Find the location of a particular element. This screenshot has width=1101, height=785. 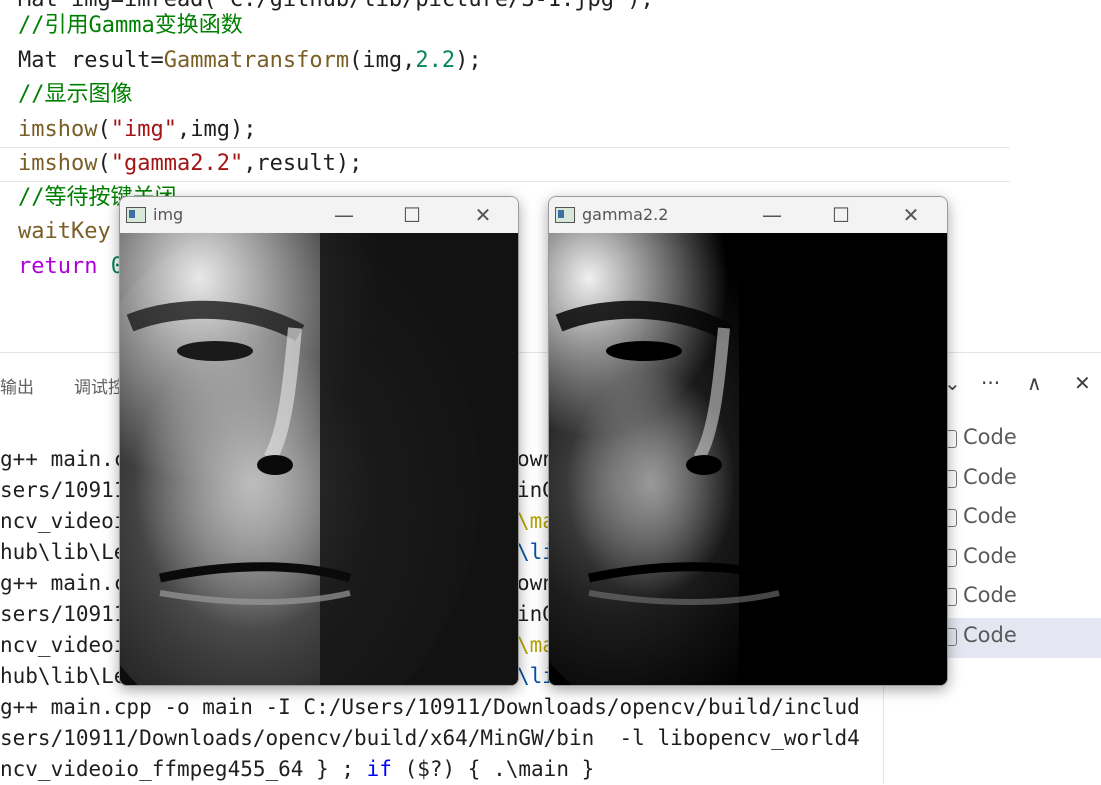

window-titlebar: img — ☐ ✕ is located at coordinates (319, 215).